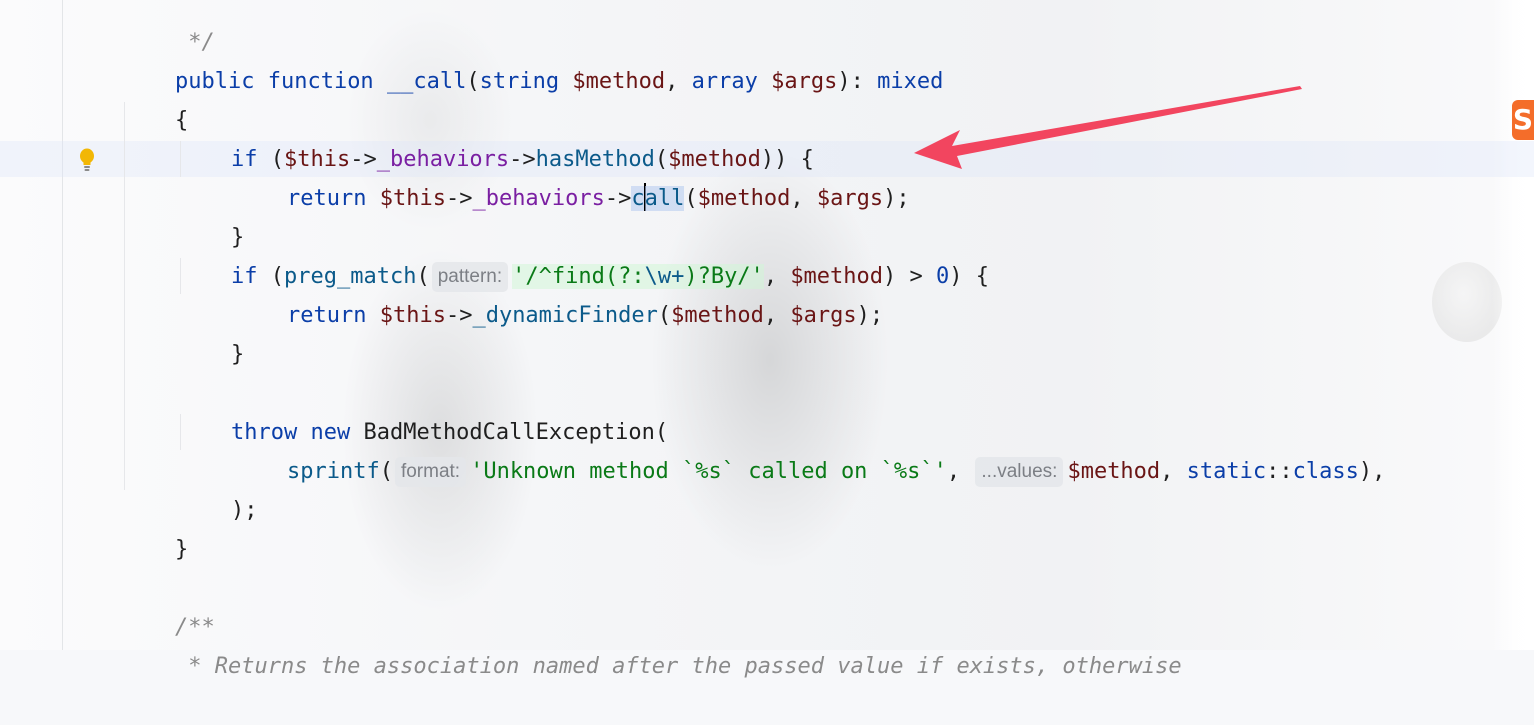 The height and width of the screenshot is (725, 1534). Describe the element at coordinates (708, 471) in the screenshot. I see `format-string: 'Unknown method `%s` called on `%s`'` at that location.